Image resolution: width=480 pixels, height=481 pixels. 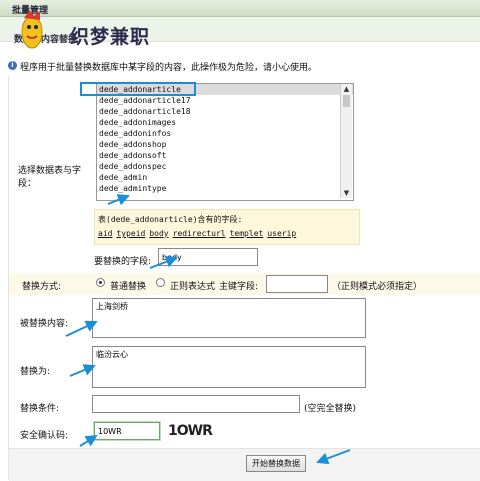 What do you see at coordinates (81, 328) in the screenshot?
I see `arrow-to-replaced-content` at bounding box center [81, 328].